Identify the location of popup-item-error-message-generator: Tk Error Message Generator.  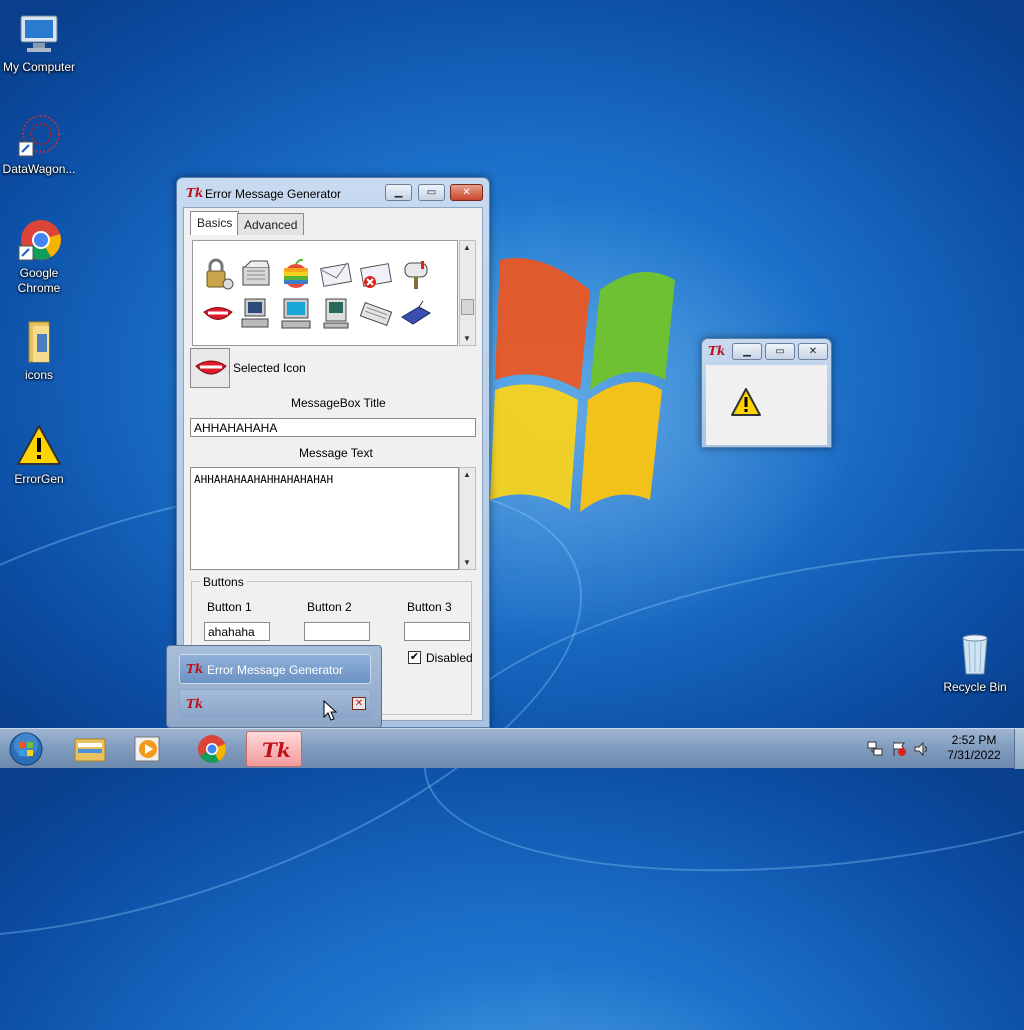
(275, 669).